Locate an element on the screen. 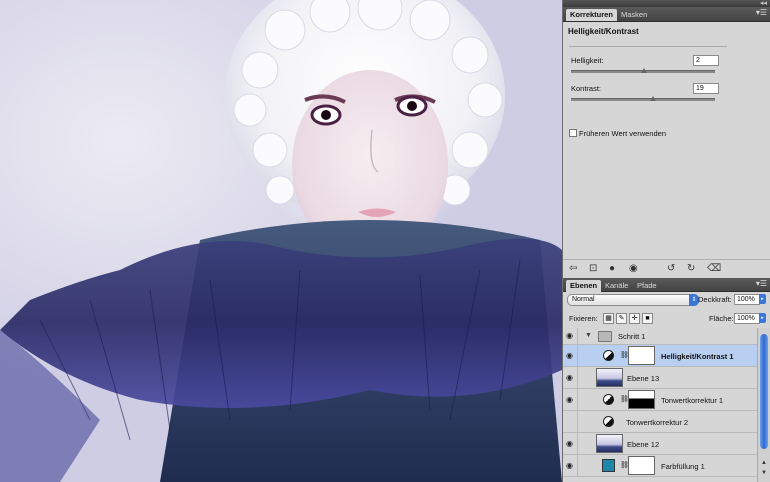  tab-ebenen: Ebenen is located at coordinates (584, 286).